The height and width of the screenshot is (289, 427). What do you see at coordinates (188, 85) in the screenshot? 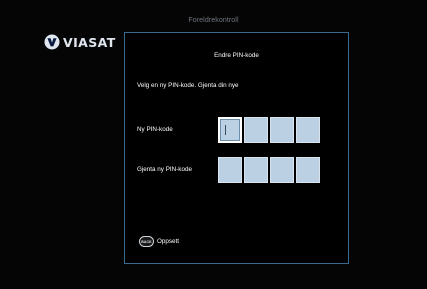
I see `instruction-text: Velg en ny PIN-kode. Gjenta din nye` at bounding box center [188, 85].